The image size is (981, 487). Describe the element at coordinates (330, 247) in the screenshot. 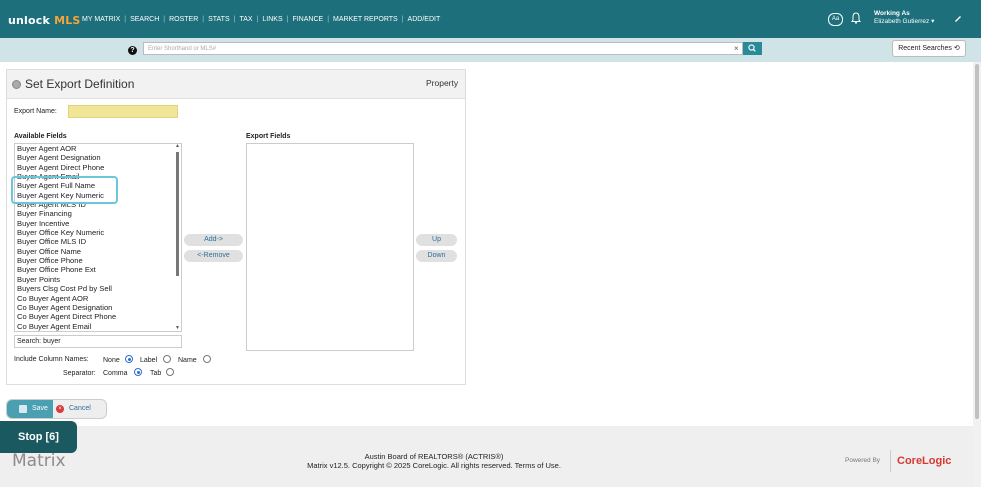

I see `export-fields-list` at that location.